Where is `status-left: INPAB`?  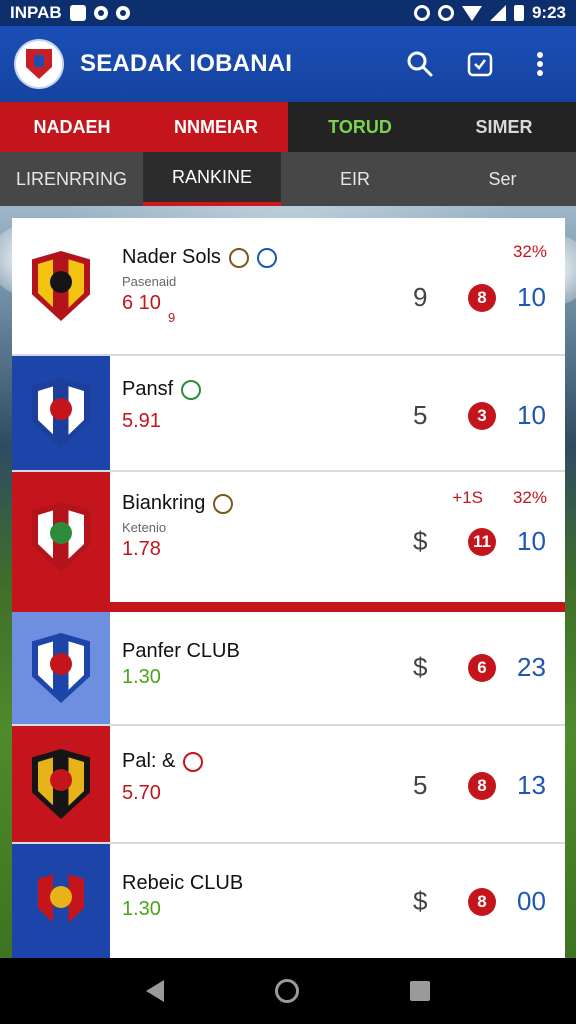 status-left: INPAB is located at coordinates (70, 13).